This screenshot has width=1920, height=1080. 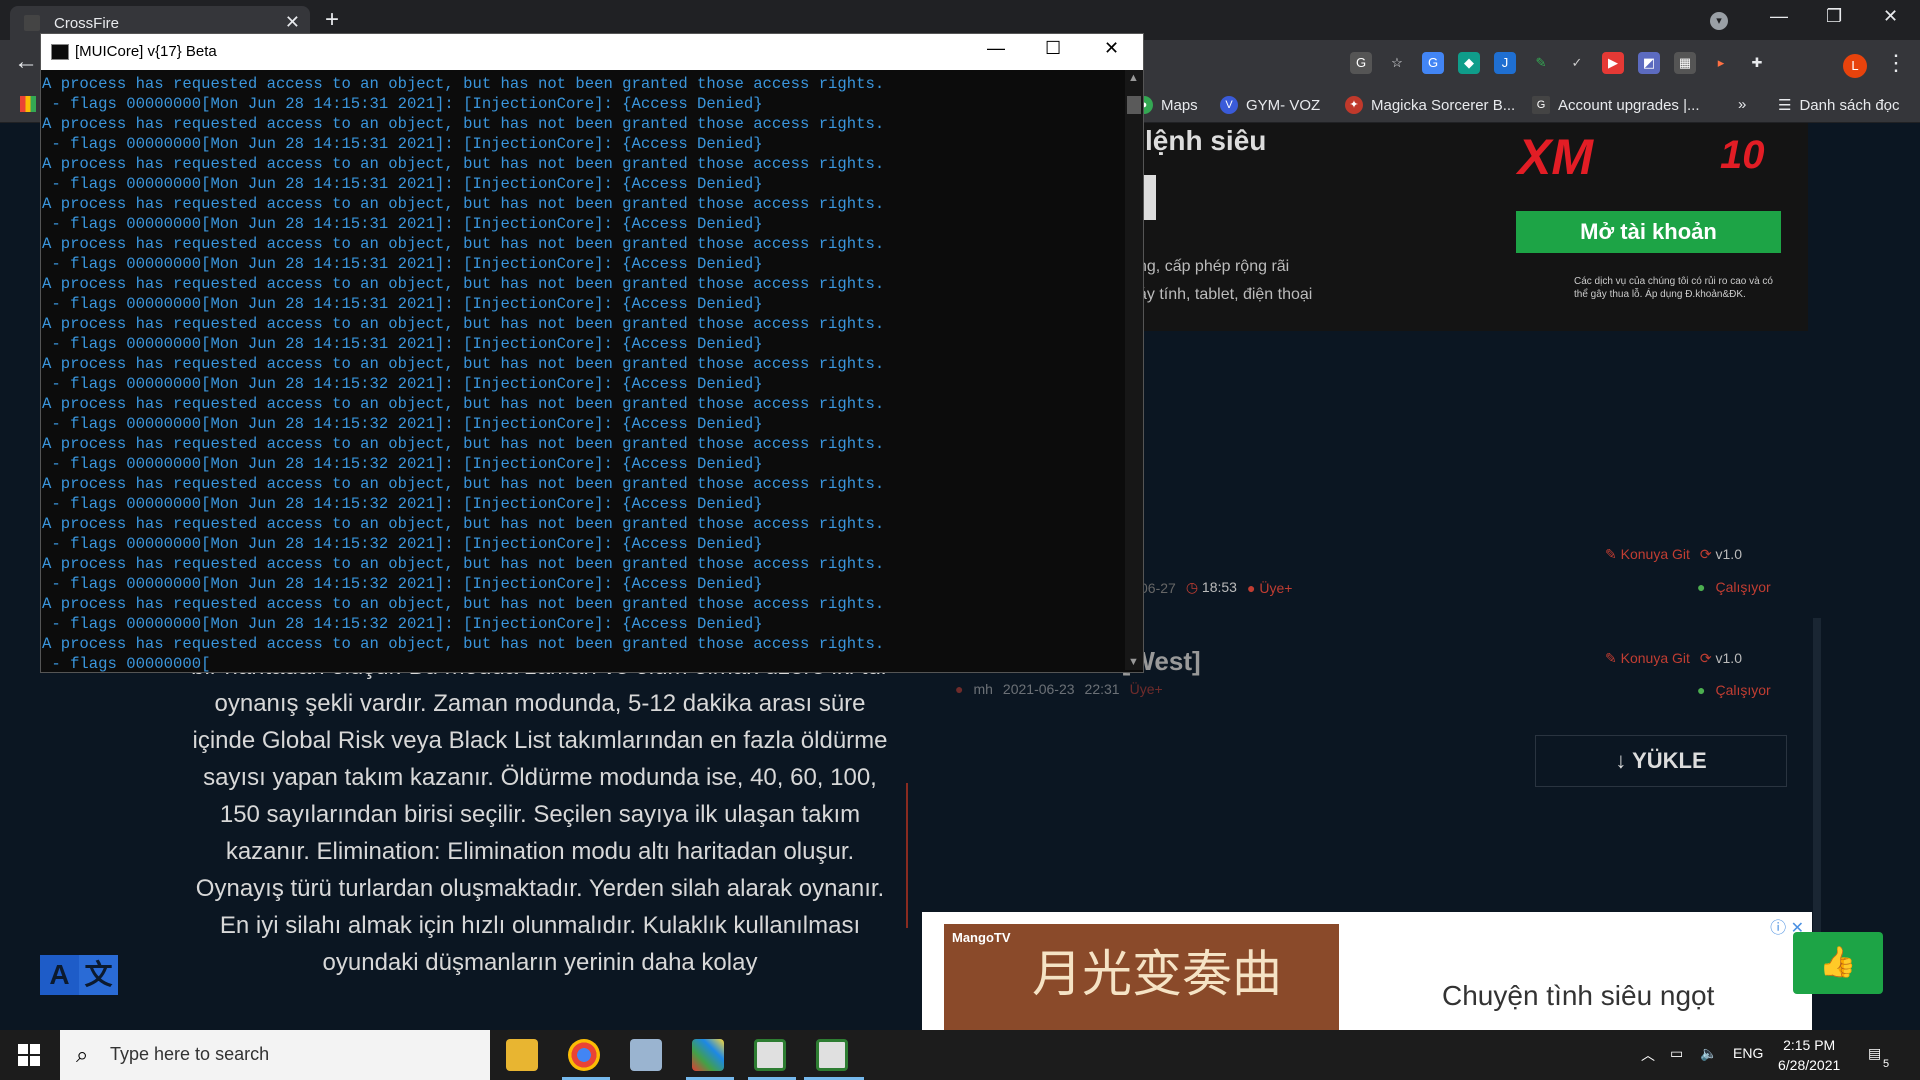 I want to click on badge-label: Üye+, so click(x=1276, y=587).